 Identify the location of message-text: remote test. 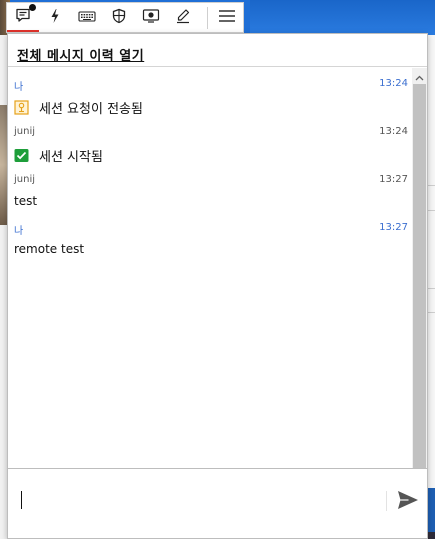
(49, 249).